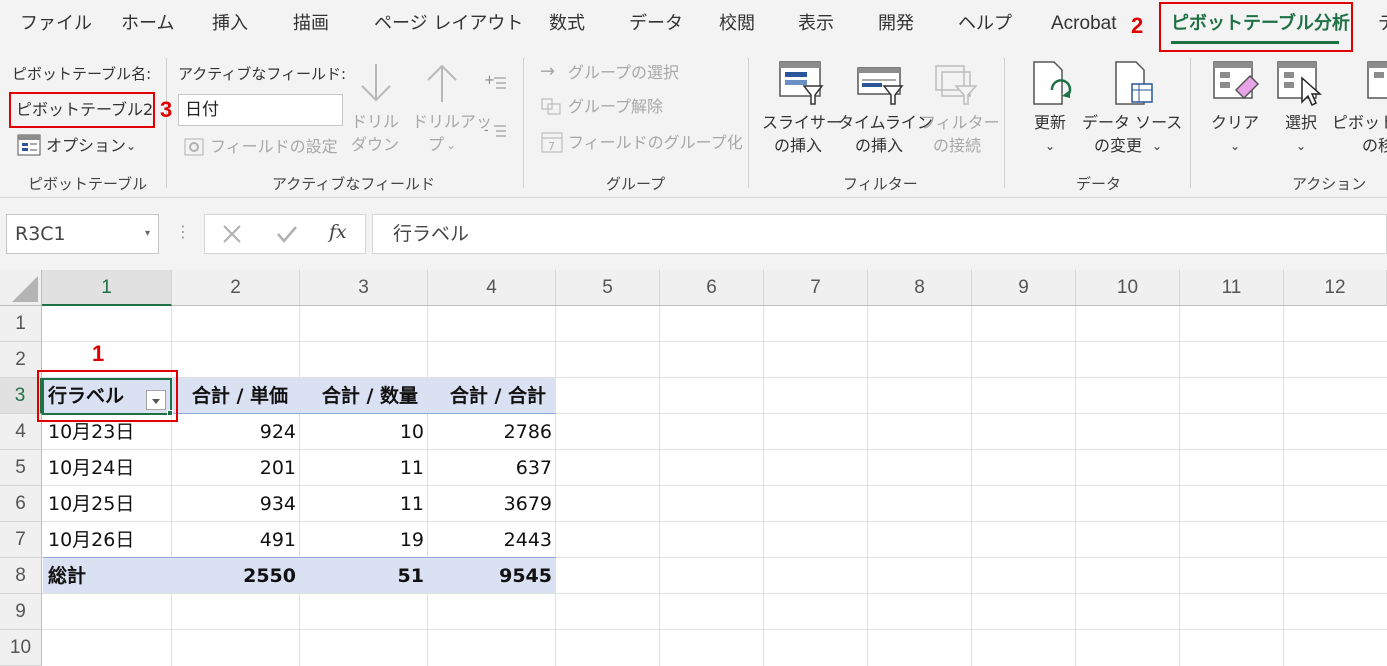 This screenshot has height=666, width=1387. I want to click on tab-home: ホーム, so click(147, 24).